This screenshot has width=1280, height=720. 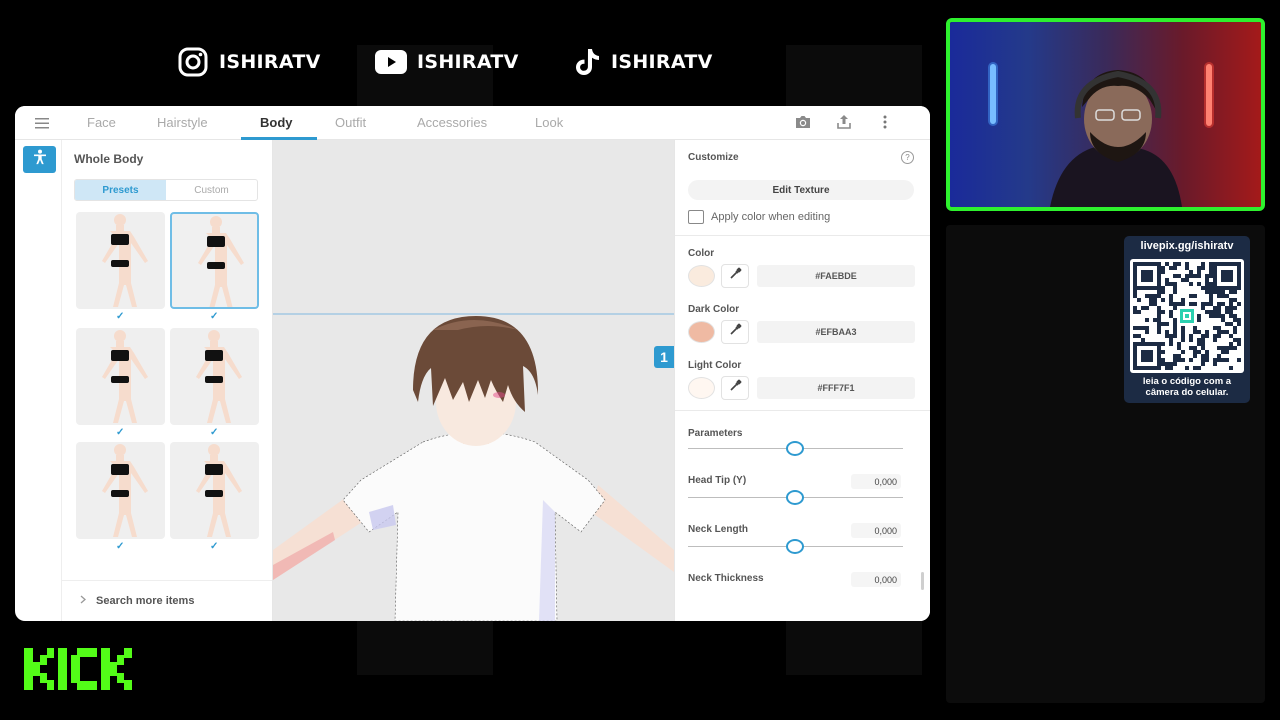 What do you see at coordinates (876, 481) in the screenshot?
I see `head-tip-value: 0,000` at bounding box center [876, 481].